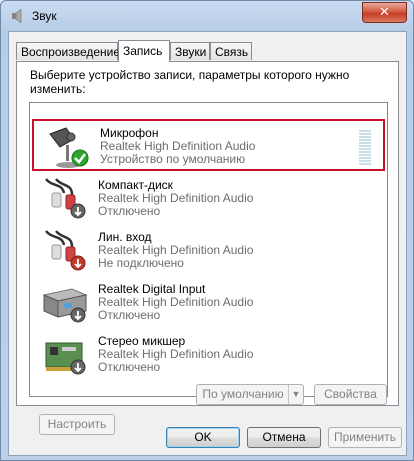 Image resolution: width=414 pixels, height=461 pixels. I want to click on chevron-down-icon: ▼, so click(295, 394).